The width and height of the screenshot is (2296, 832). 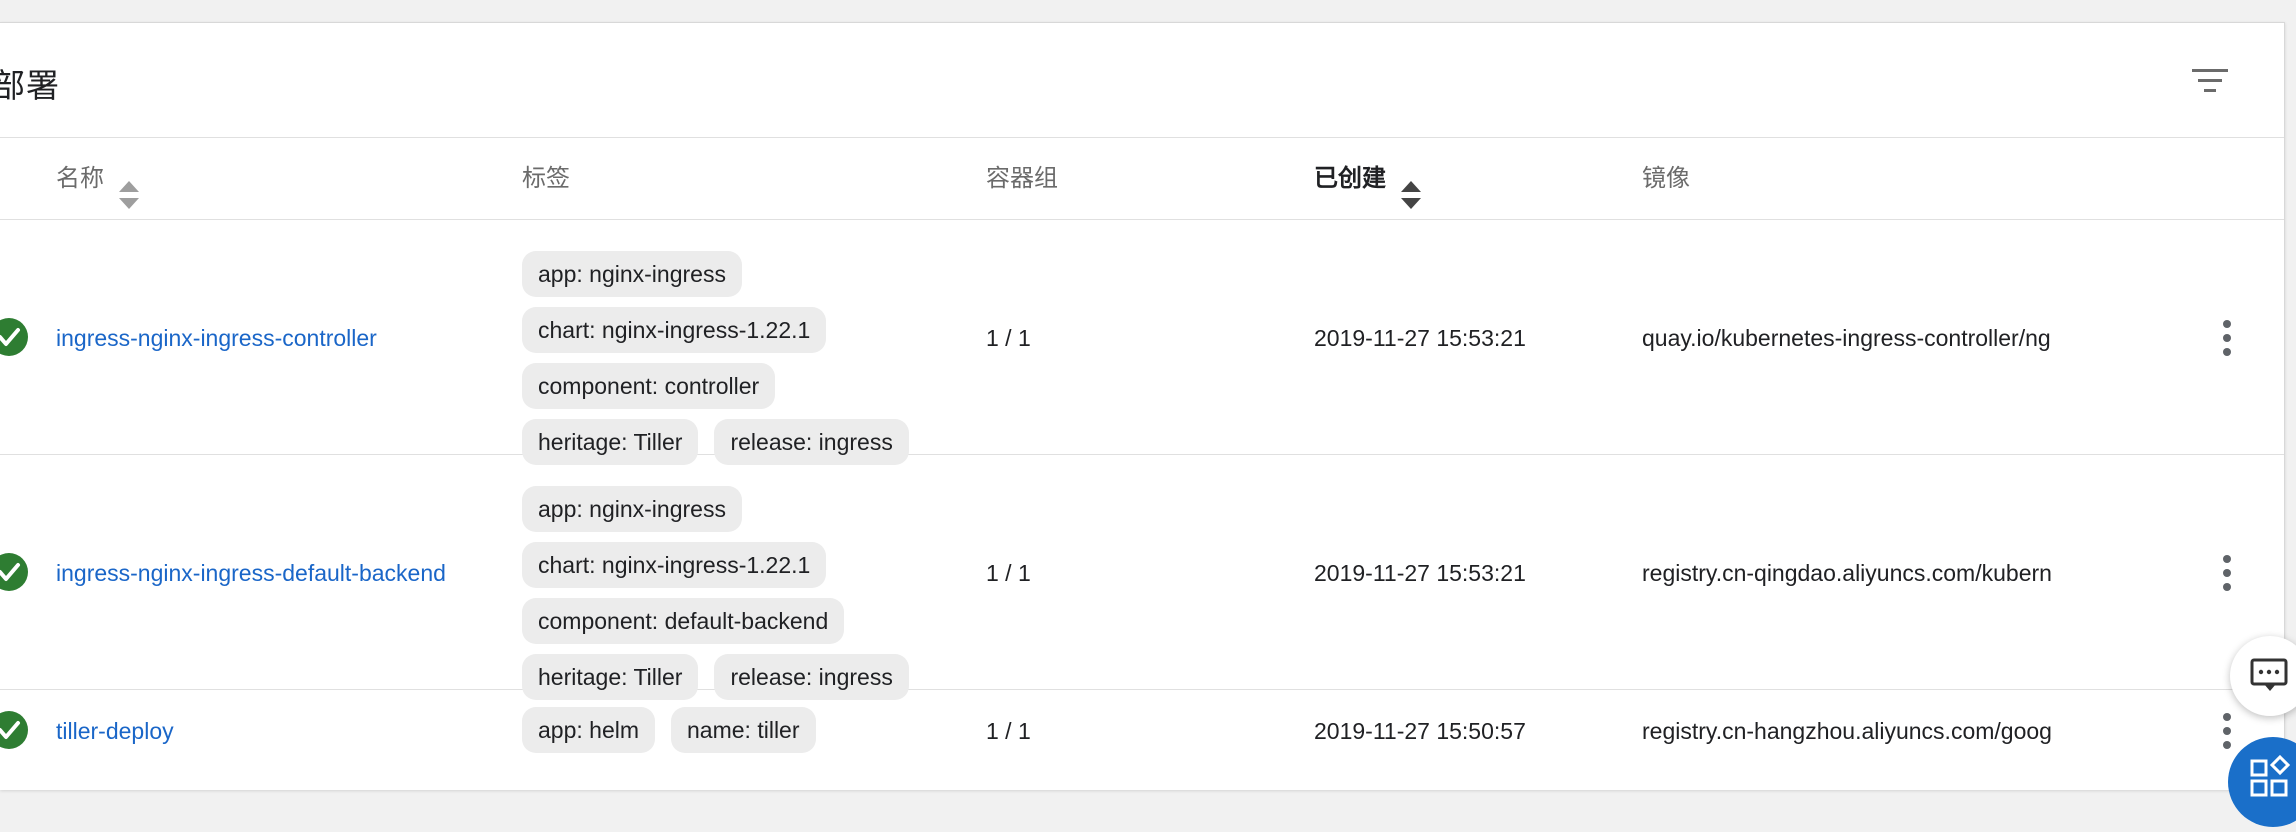 What do you see at coordinates (1847, 731) in the screenshot?
I see `image-cell: registry.cn-hangzhou.aliyuncs.com/goog` at bounding box center [1847, 731].